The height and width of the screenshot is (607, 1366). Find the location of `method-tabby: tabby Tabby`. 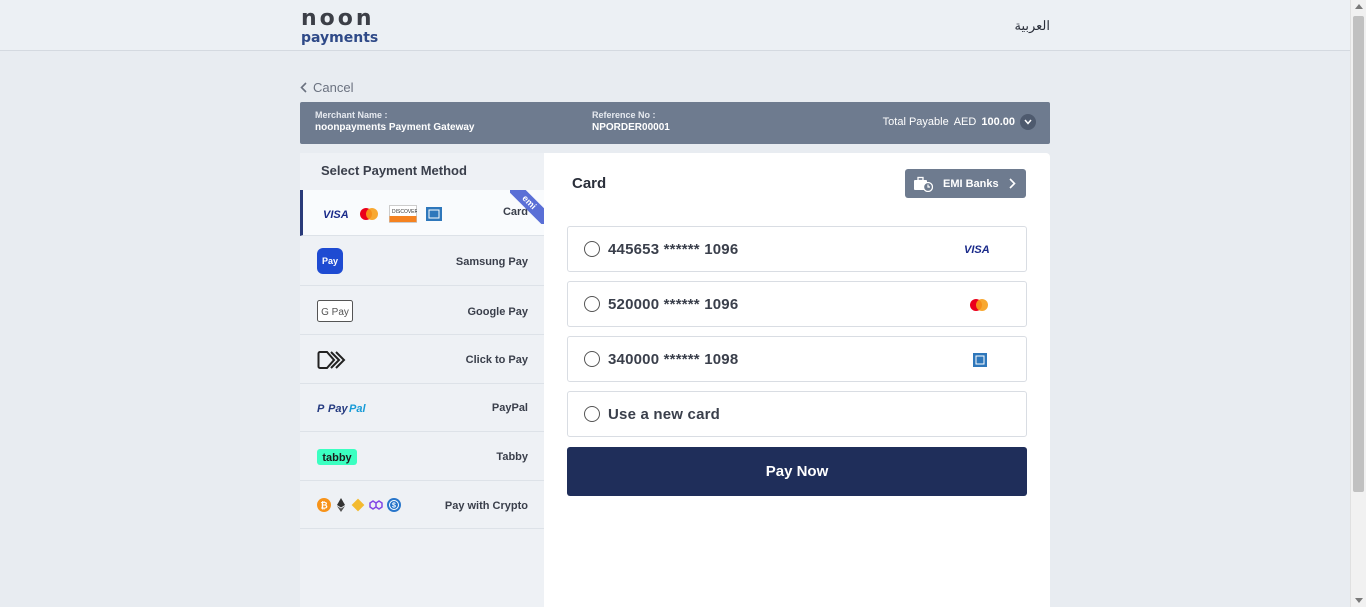

method-tabby: tabby Tabby is located at coordinates (422, 456).